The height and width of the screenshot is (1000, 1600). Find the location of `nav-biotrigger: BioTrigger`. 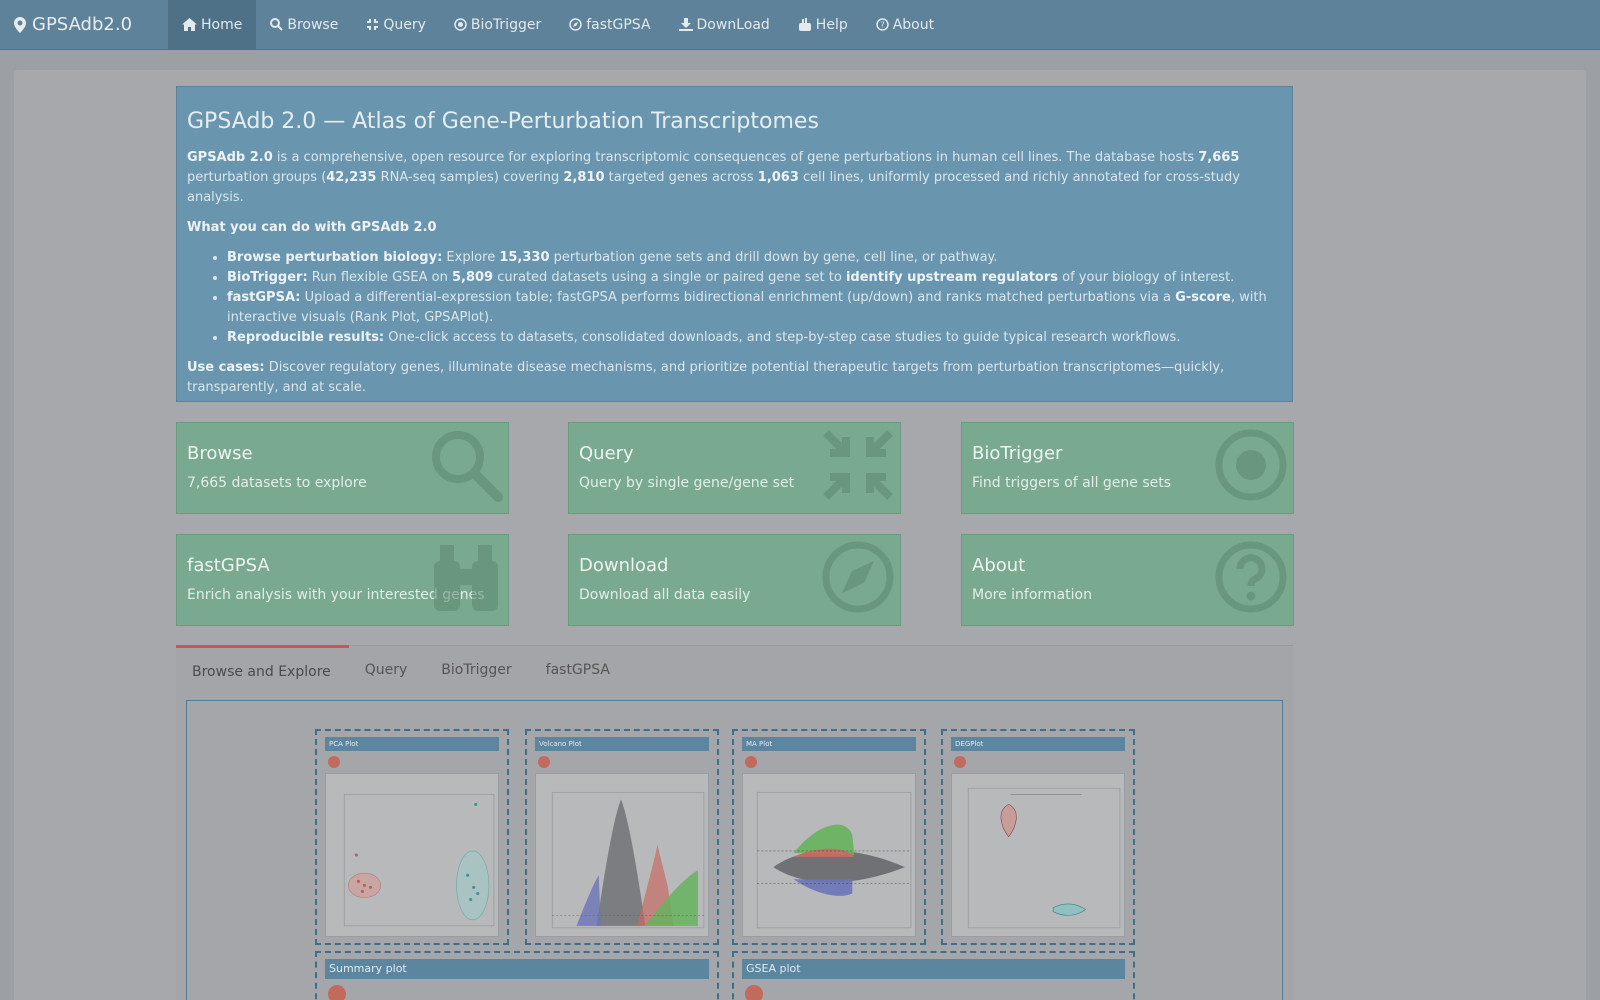

nav-biotrigger: BioTrigger is located at coordinates (497, 24).